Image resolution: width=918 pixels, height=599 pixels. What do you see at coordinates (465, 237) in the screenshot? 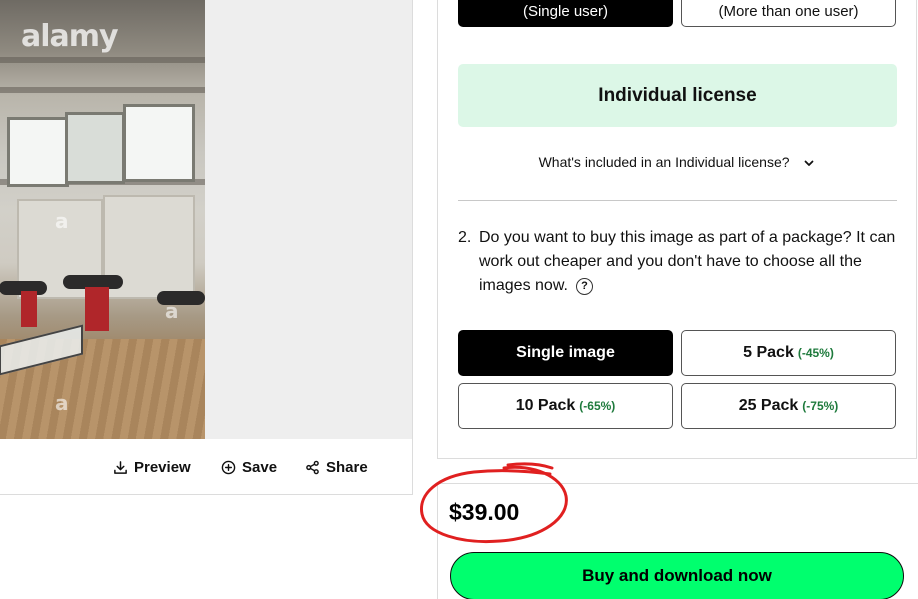
I see `question-number: 2.` at bounding box center [465, 237].